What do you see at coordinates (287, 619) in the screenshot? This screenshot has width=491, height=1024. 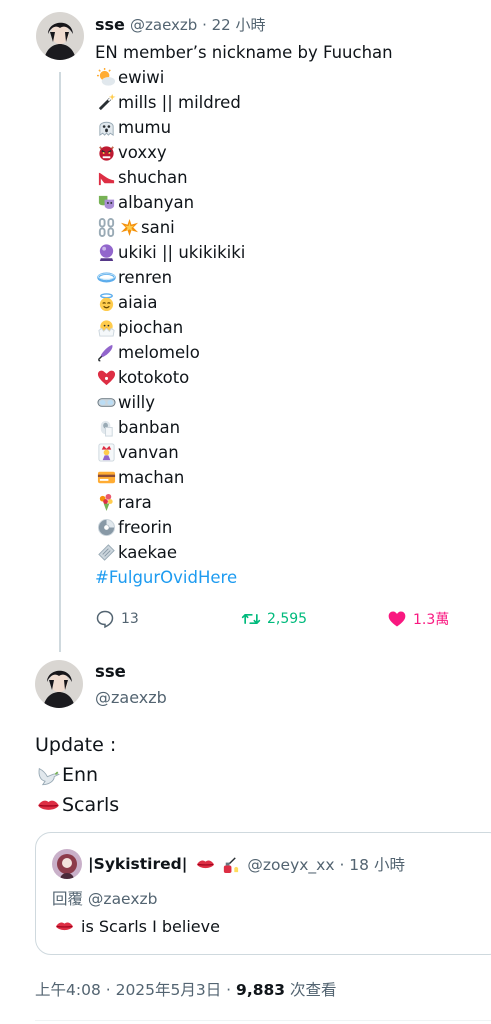 I see `retweet-count: 2,595` at bounding box center [287, 619].